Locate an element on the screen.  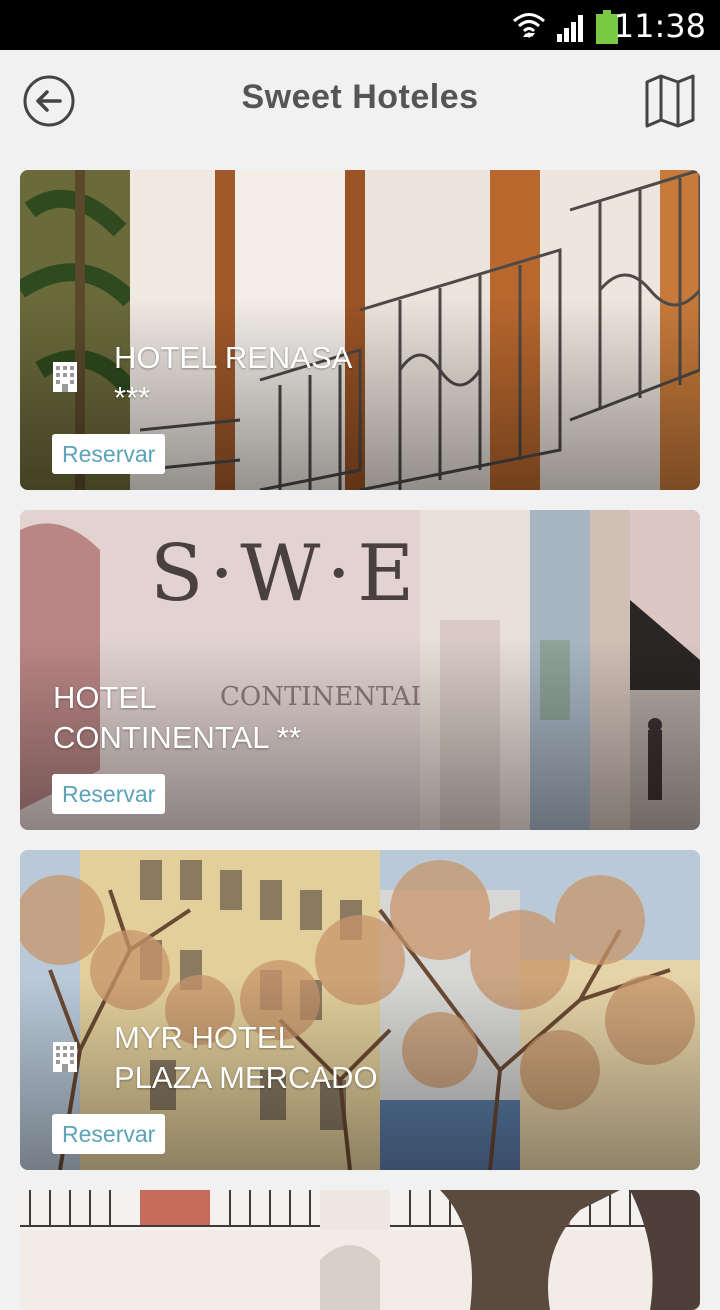
signal-icon is located at coordinates (570, 28).